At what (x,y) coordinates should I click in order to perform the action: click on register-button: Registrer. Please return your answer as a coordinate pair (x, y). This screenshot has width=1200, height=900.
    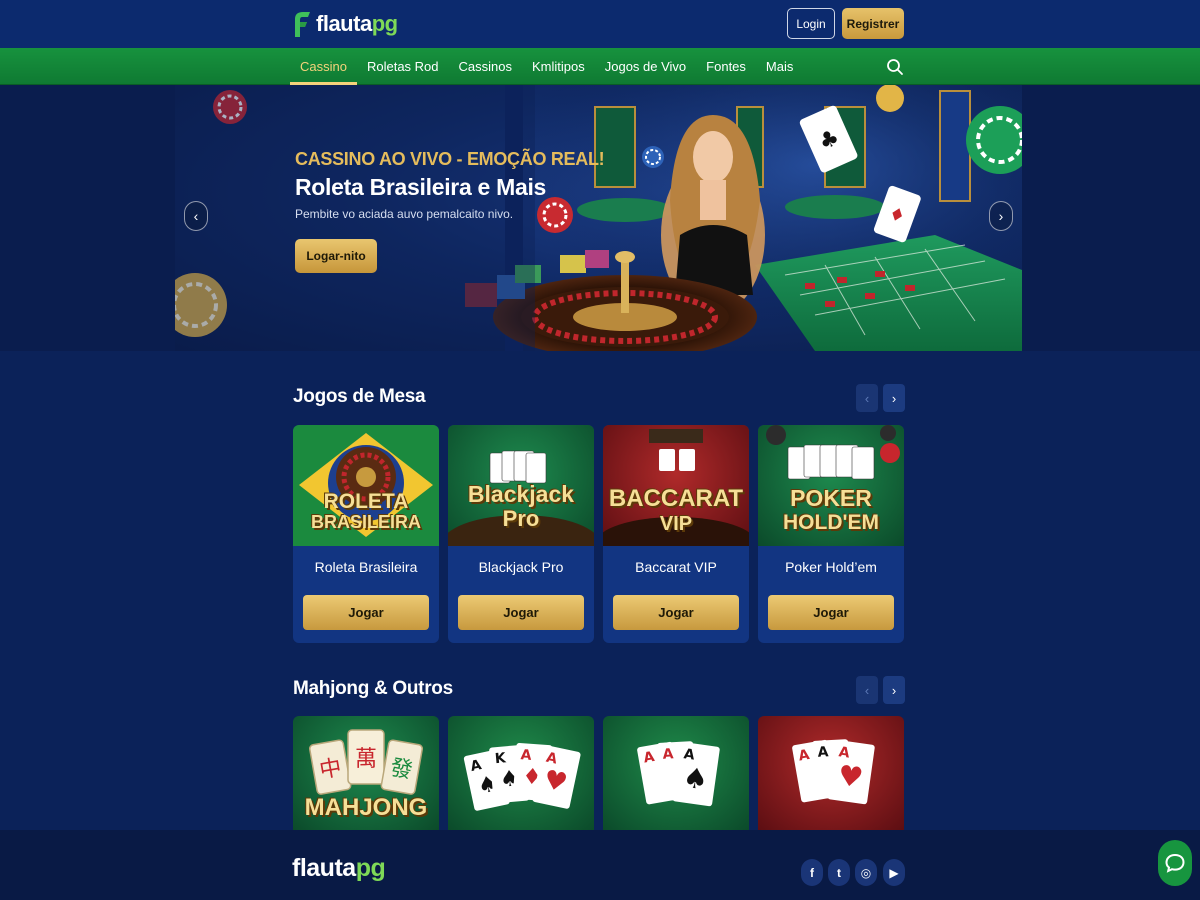
    Looking at the image, I should click on (873, 23).